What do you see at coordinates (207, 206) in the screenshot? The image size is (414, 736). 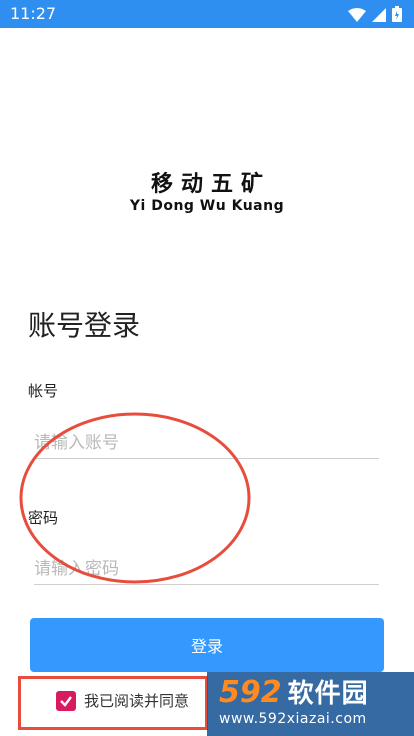 I see `app-logo-name-en: Yi Dong Wu Kuang` at bounding box center [207, 206].